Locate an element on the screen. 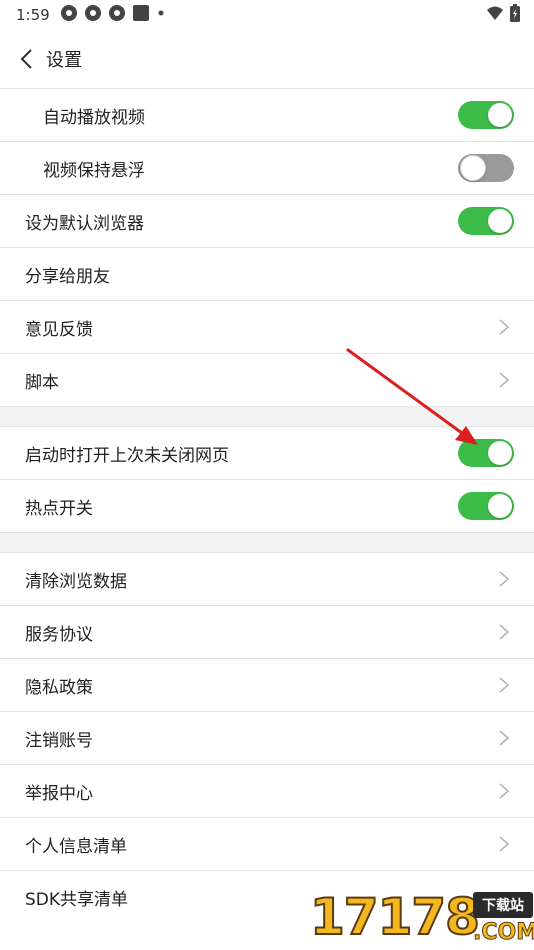 This screenshot has width=534, height=950. restore-tabs-toggle is located at coordinates (486, 453).